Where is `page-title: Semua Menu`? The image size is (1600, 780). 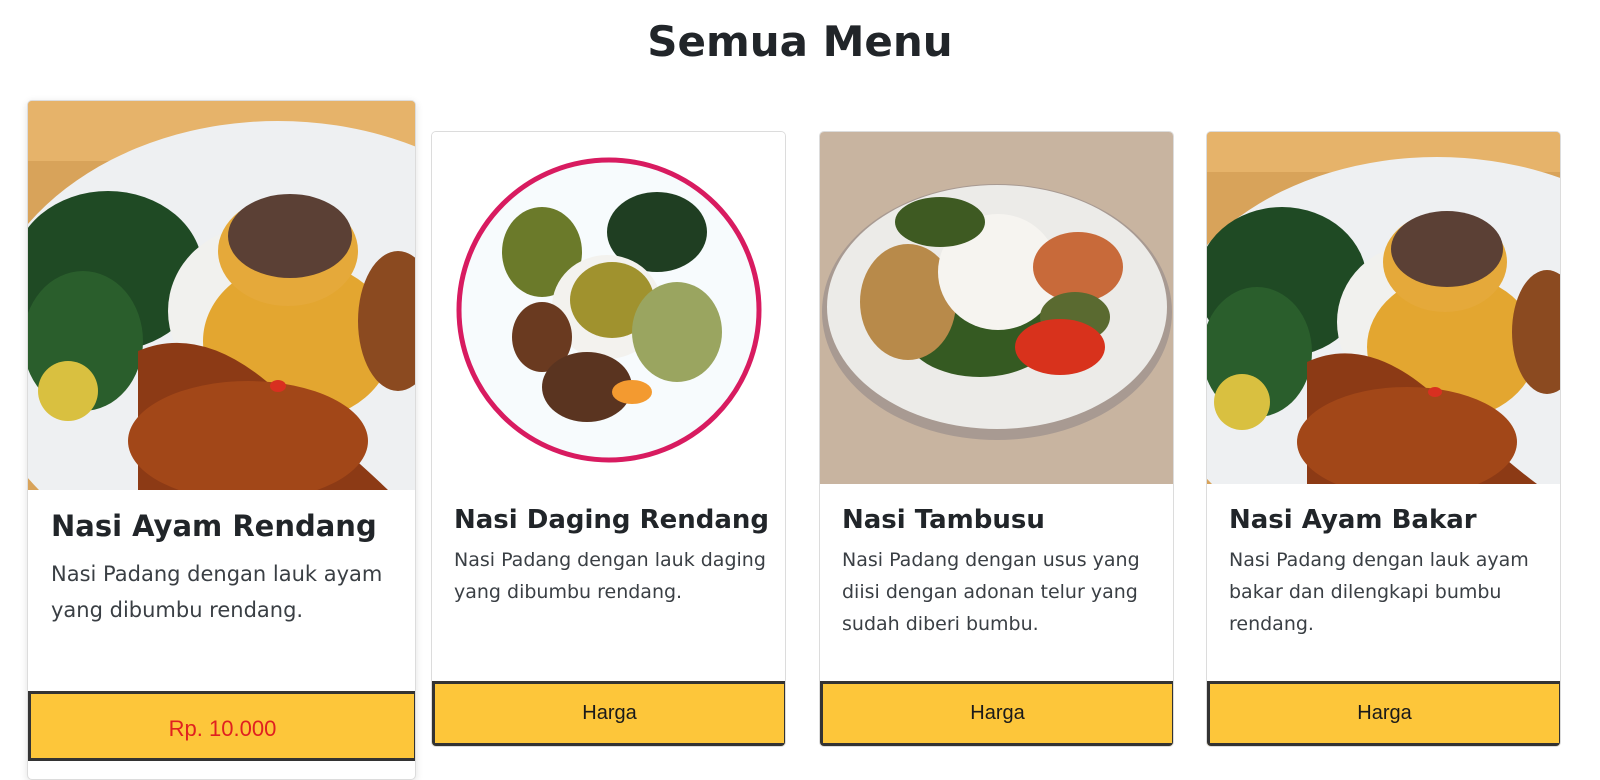
page-title: Semua Menu is located at coordinates (800, 41).